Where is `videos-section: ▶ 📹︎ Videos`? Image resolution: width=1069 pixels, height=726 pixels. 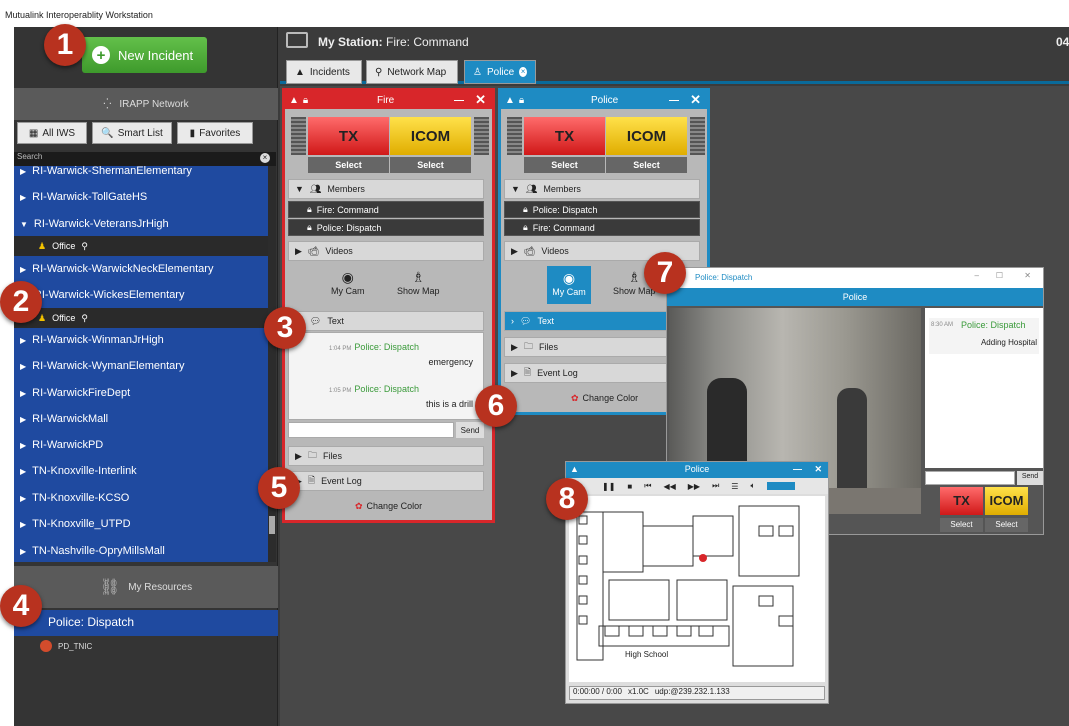
videos-section: ▶ 📹︎ Videos is located at coordinates (386, 251).